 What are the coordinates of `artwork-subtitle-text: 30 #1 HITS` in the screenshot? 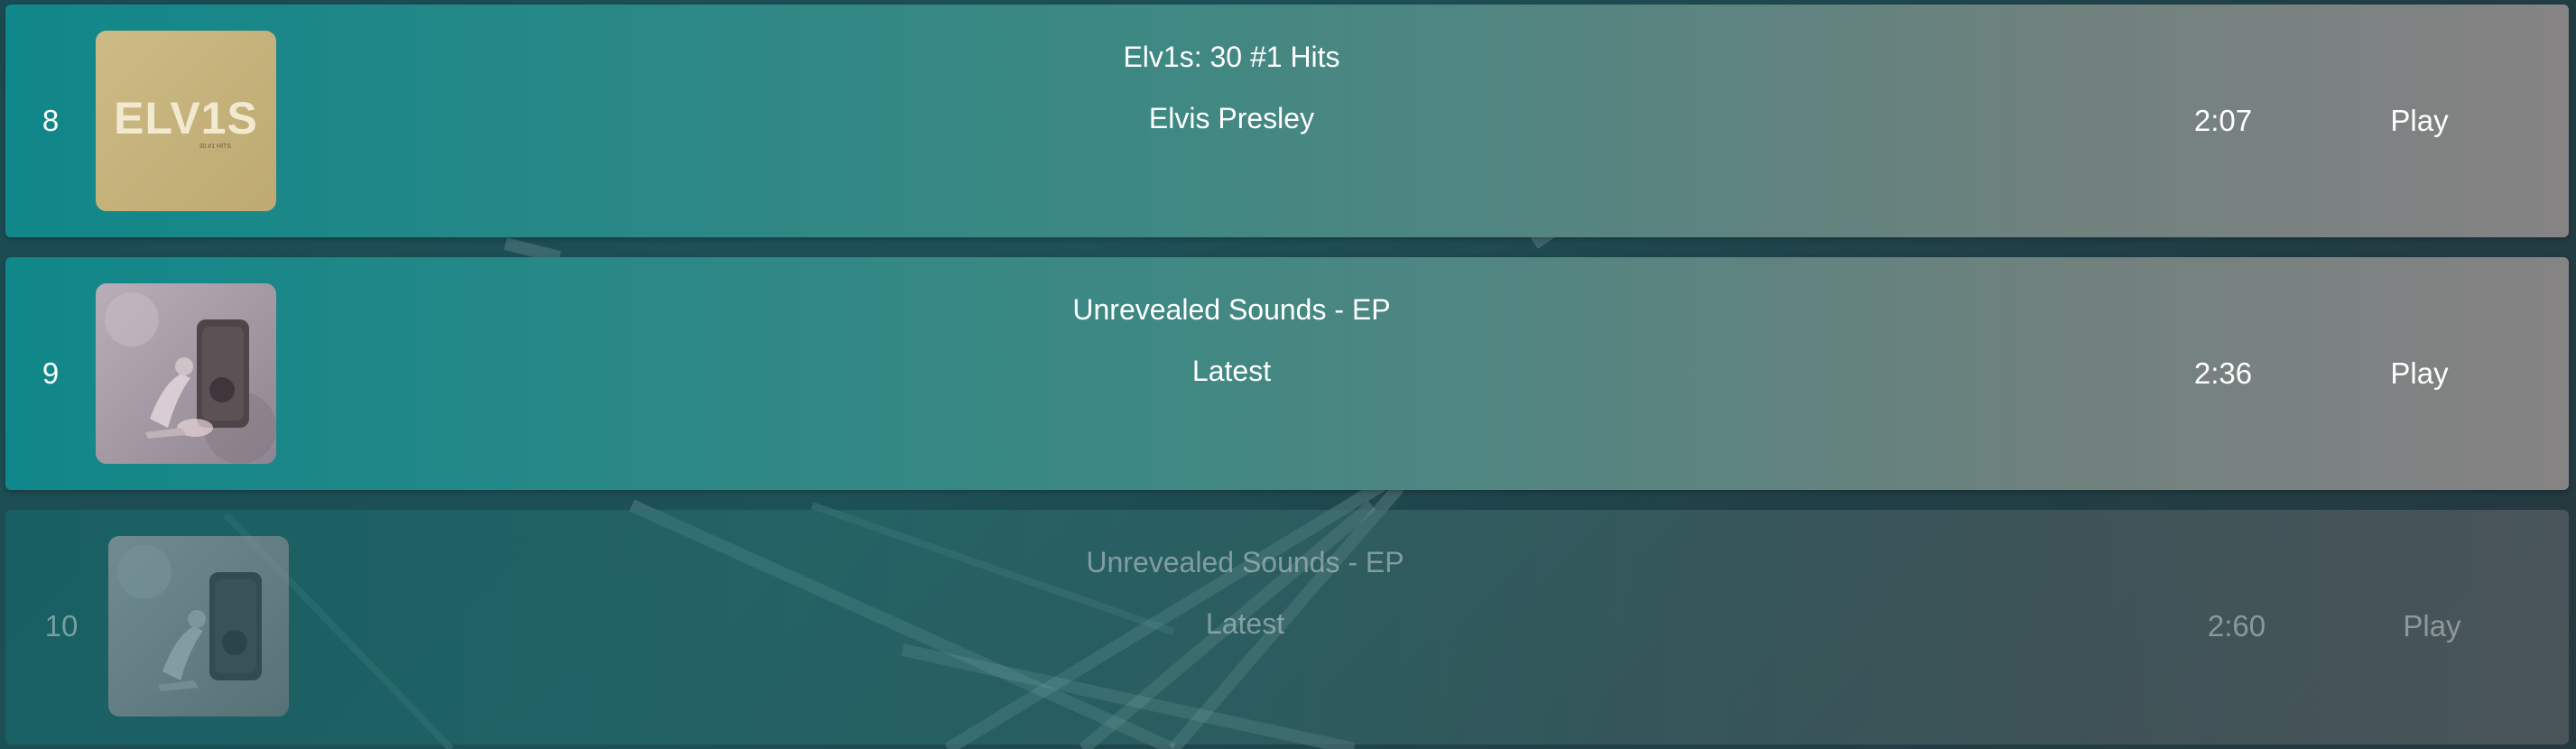 It's located at (215, 146).